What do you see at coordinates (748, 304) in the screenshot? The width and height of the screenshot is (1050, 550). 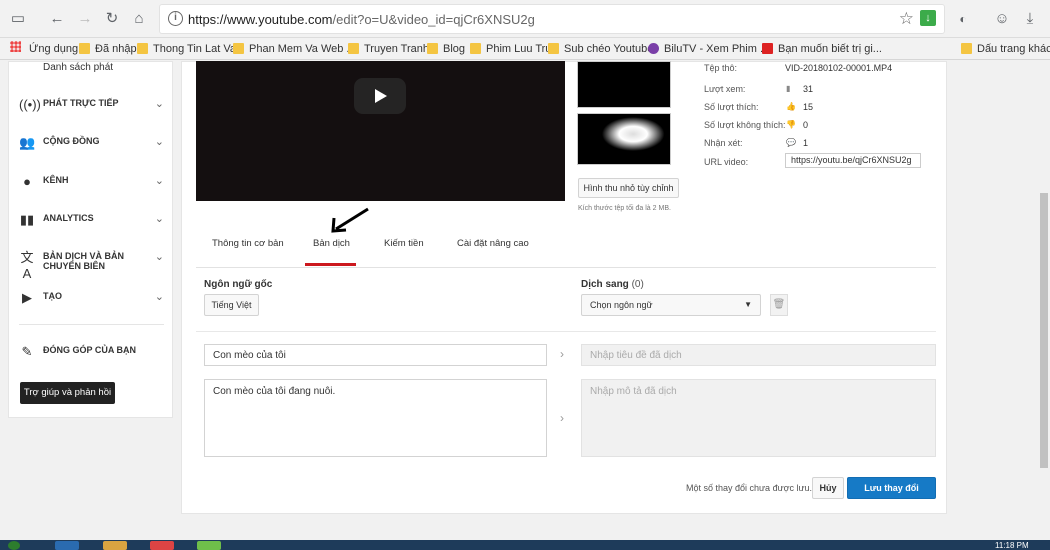 I see `caret-down-icon: ▼` at bounding box center [748, 304].